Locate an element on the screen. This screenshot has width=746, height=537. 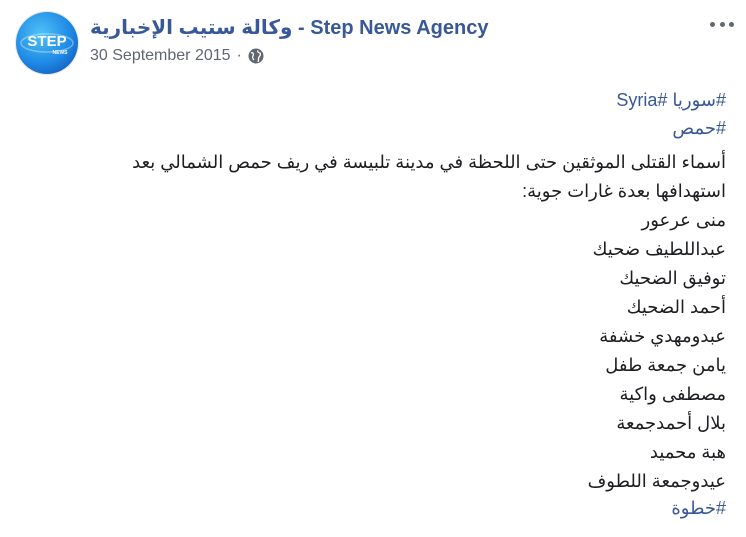
avatar-logo-text: STEP is located at coordinates (46, 41).